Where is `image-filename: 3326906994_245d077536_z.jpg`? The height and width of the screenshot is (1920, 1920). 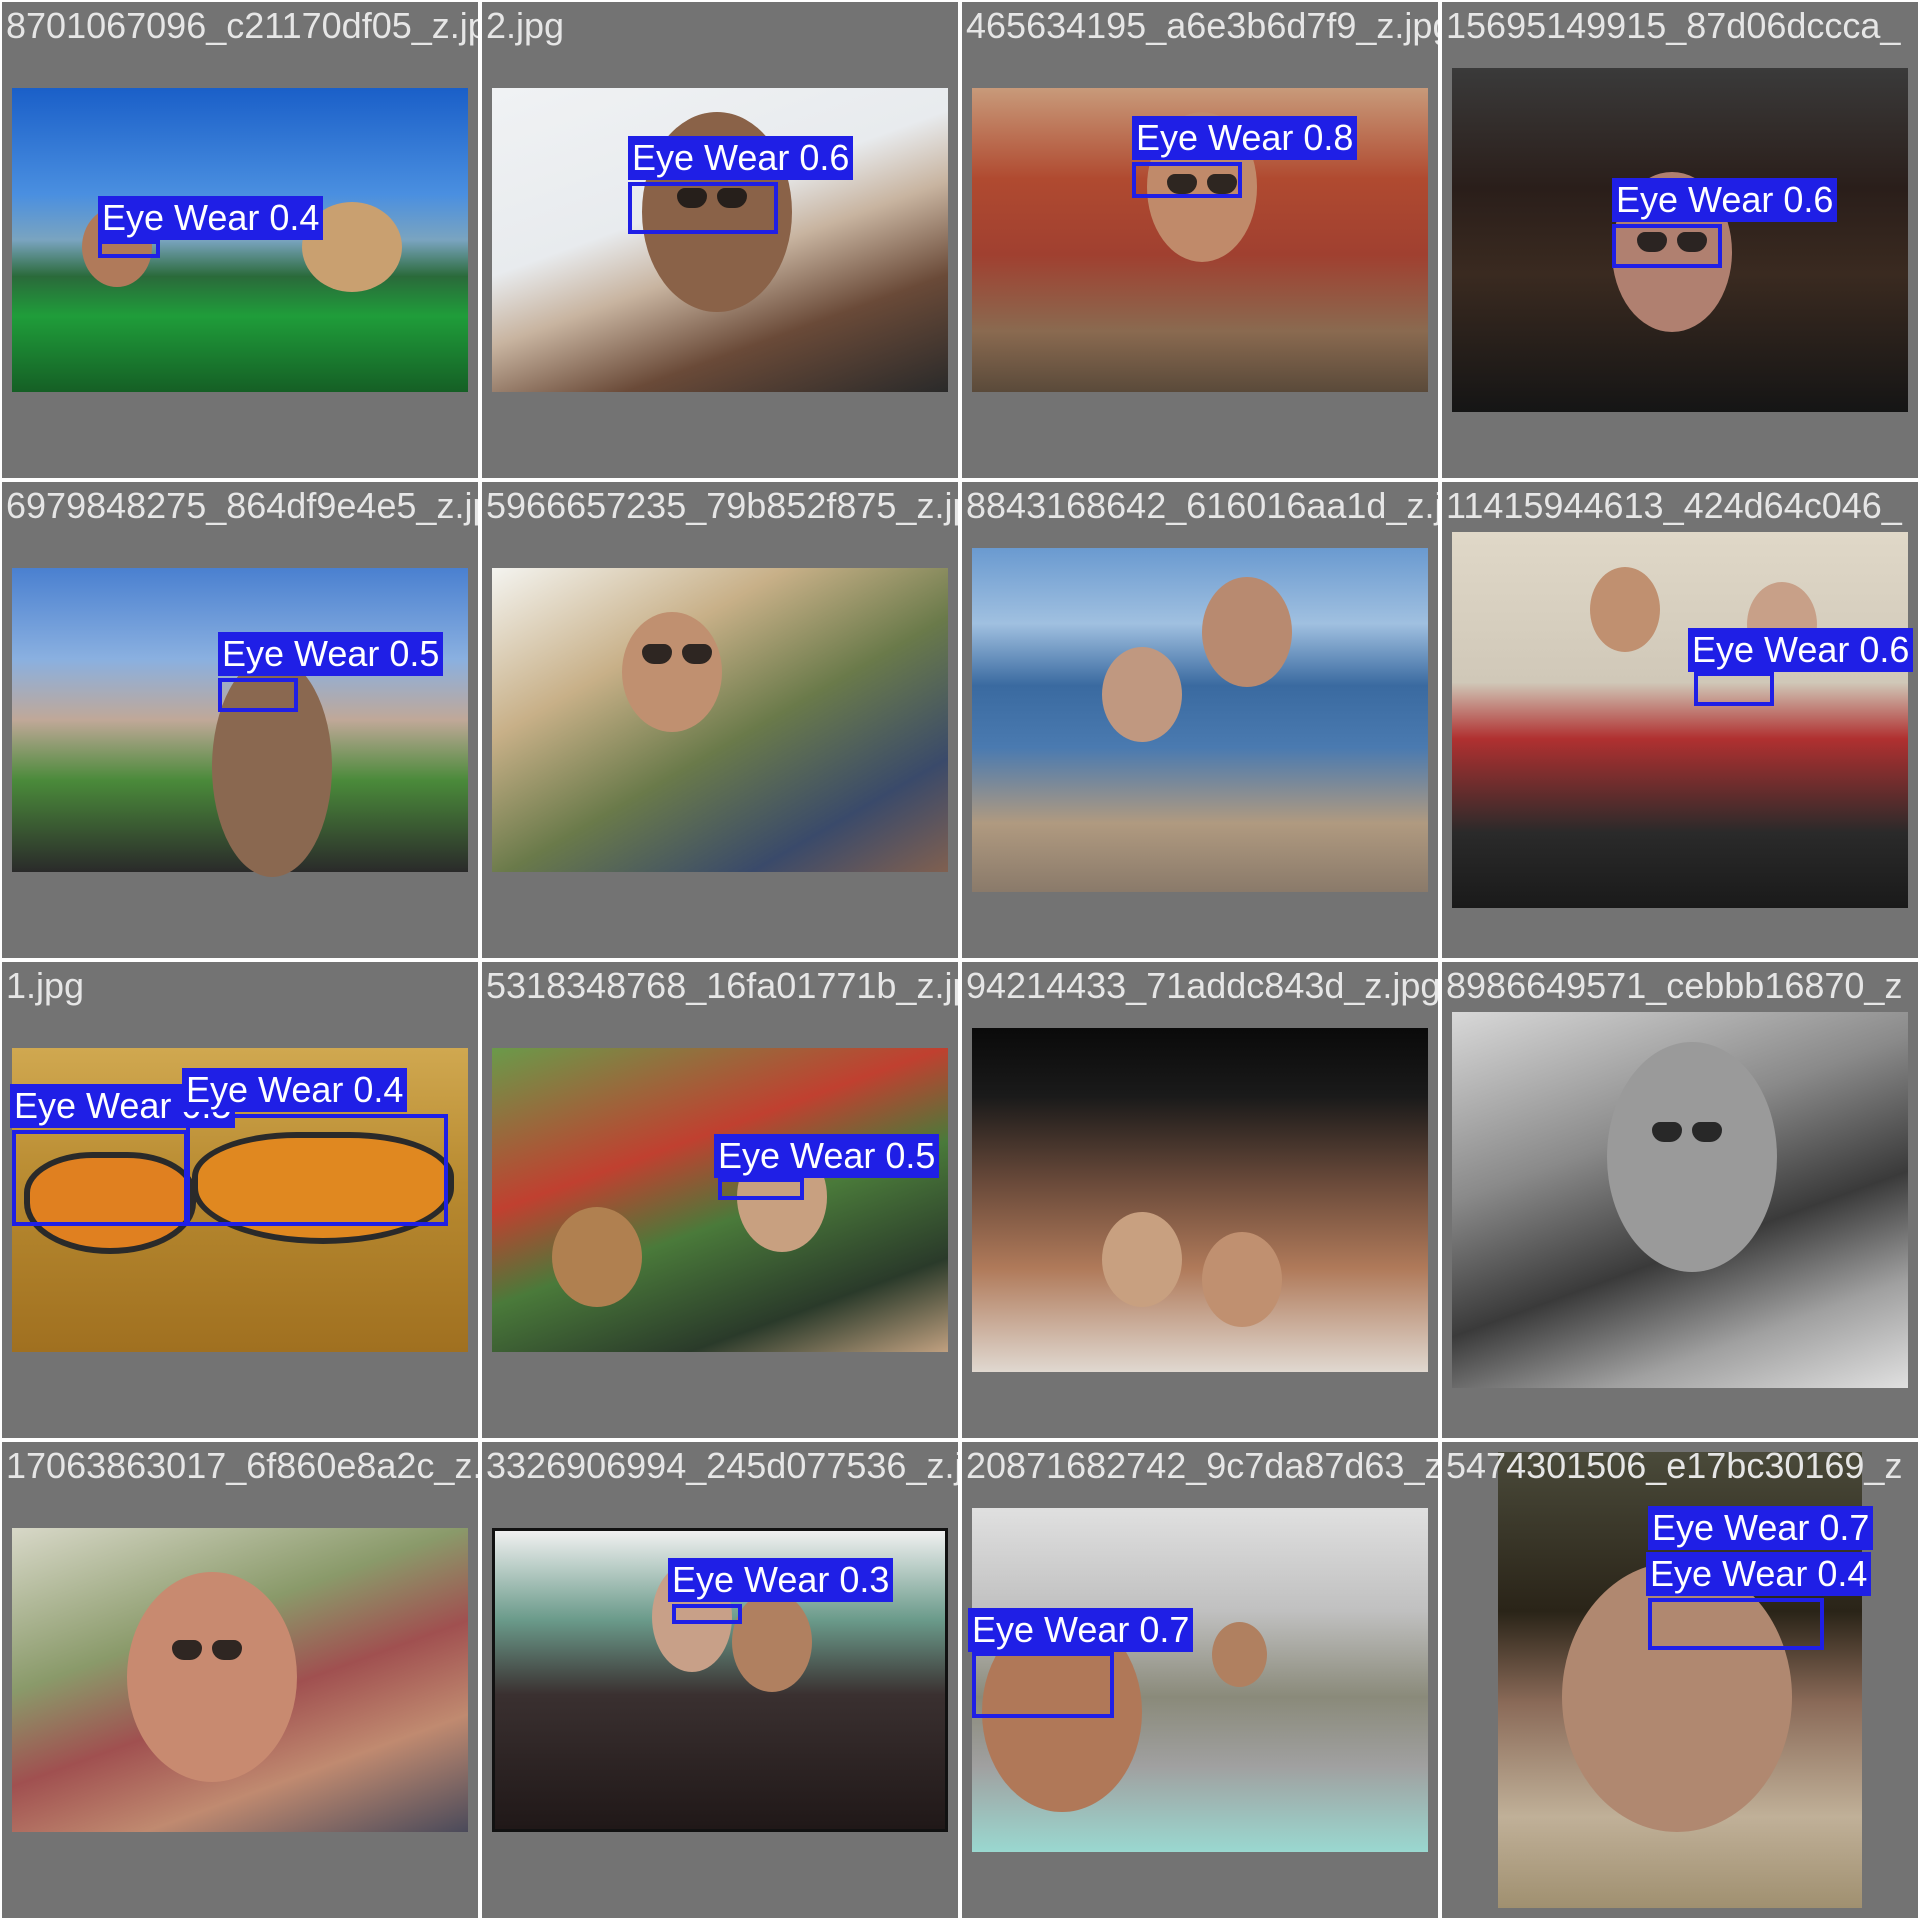 image-filename: 3326906994_245d077536_z.jpg is located at coordinates (722, 1465).